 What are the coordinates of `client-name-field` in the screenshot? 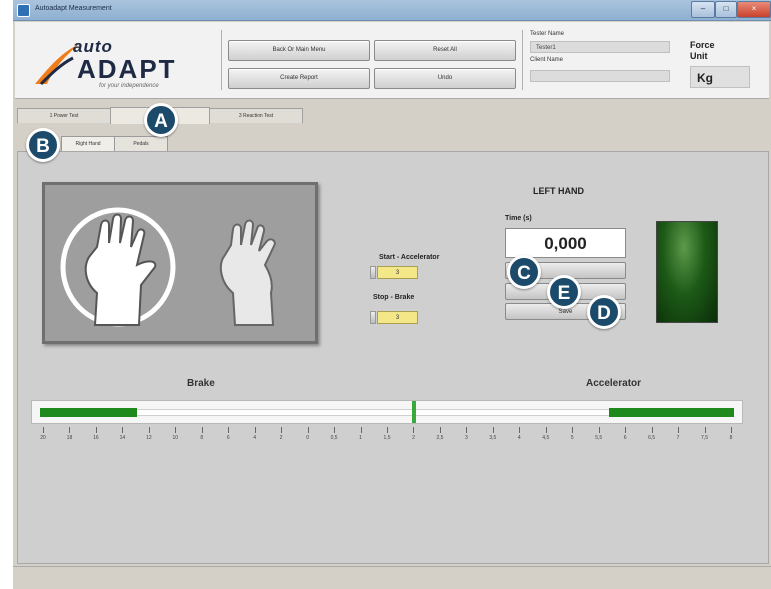 It's located at (600, 76).